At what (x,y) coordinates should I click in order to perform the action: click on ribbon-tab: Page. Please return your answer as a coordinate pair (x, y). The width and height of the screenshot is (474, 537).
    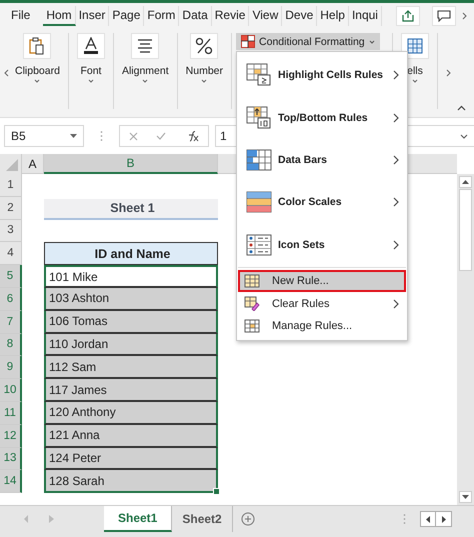
    Looking at the image, I should click on (126, 16).